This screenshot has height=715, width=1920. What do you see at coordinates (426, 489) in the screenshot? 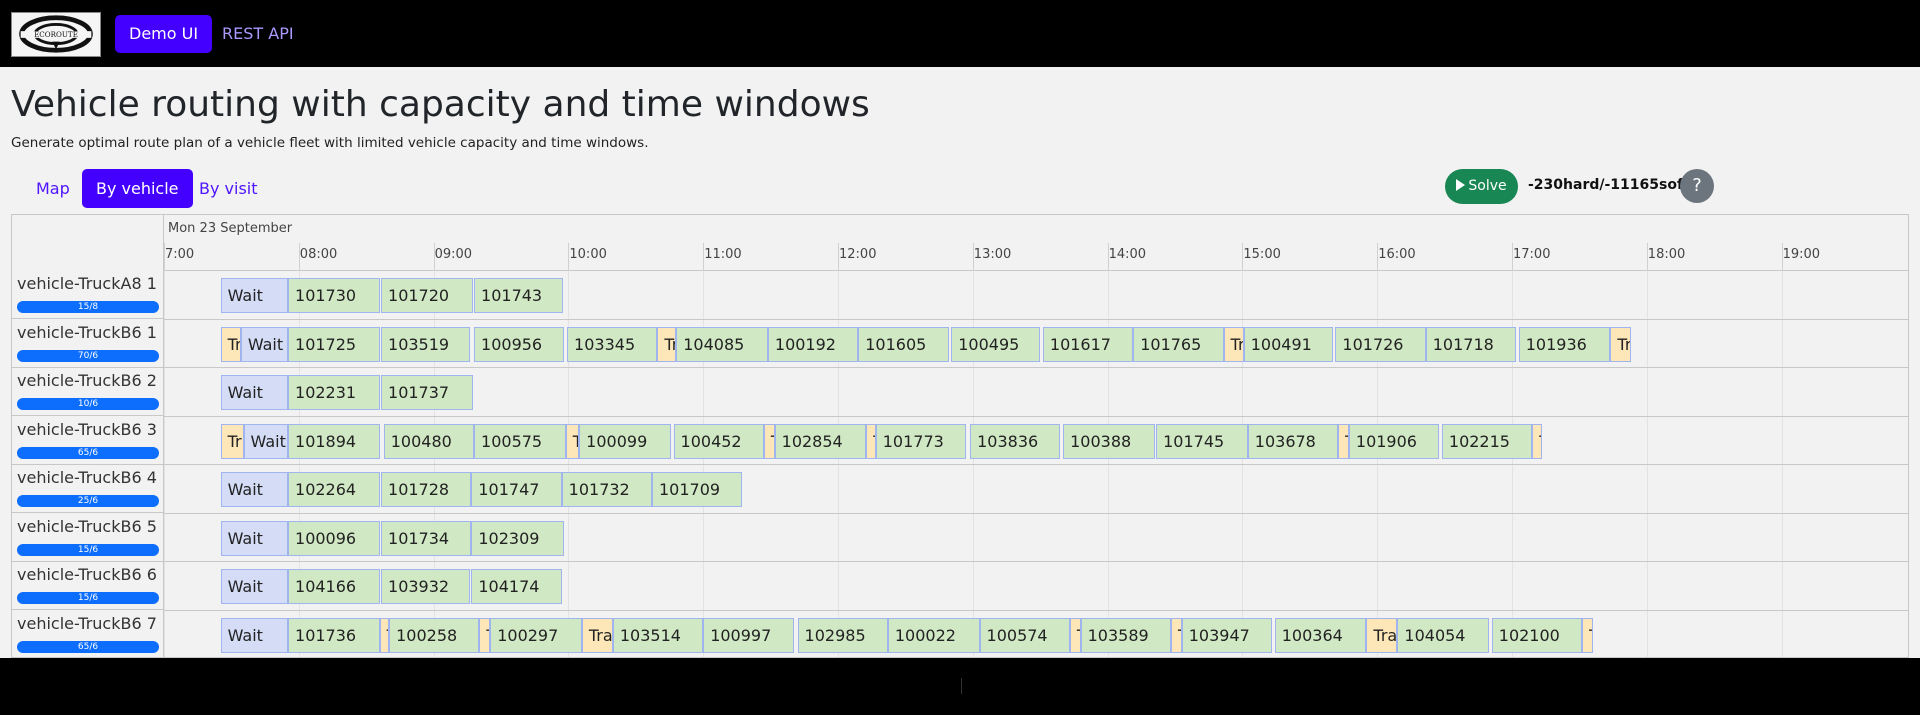
I see `visit-item: 101728` at bounding box center [426, 489].